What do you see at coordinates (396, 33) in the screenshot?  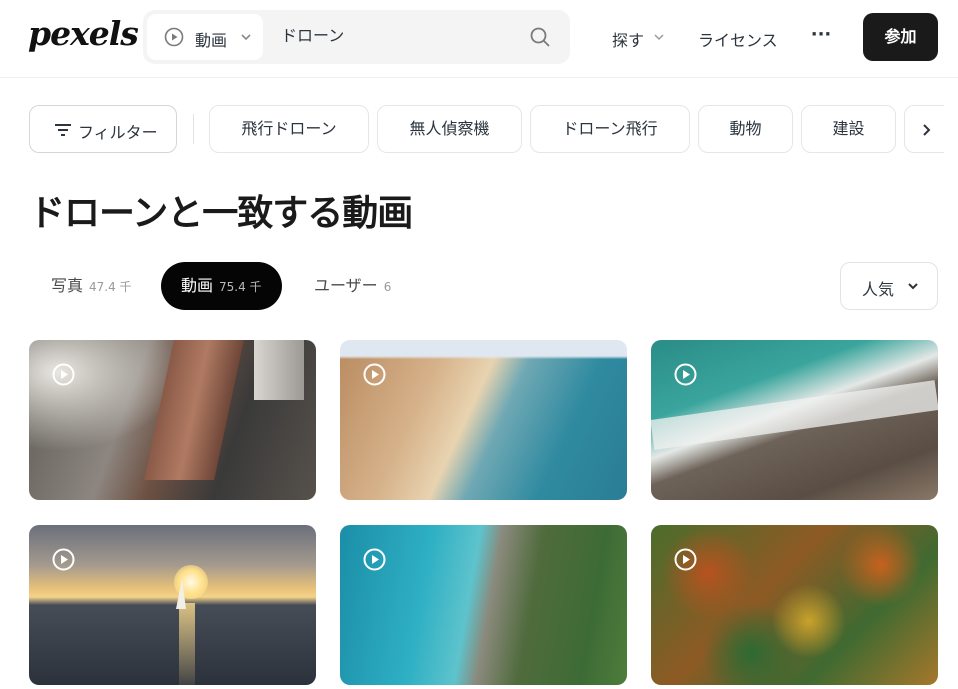 I see `search-input` at bounding box center [396, 33].